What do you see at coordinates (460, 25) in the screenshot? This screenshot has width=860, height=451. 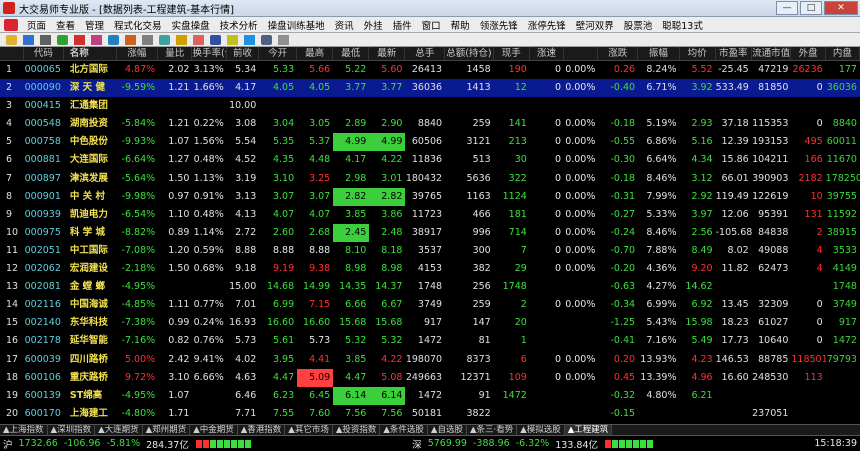 I see `menu-item-11: 帮助` at bounding box center [460, 25].